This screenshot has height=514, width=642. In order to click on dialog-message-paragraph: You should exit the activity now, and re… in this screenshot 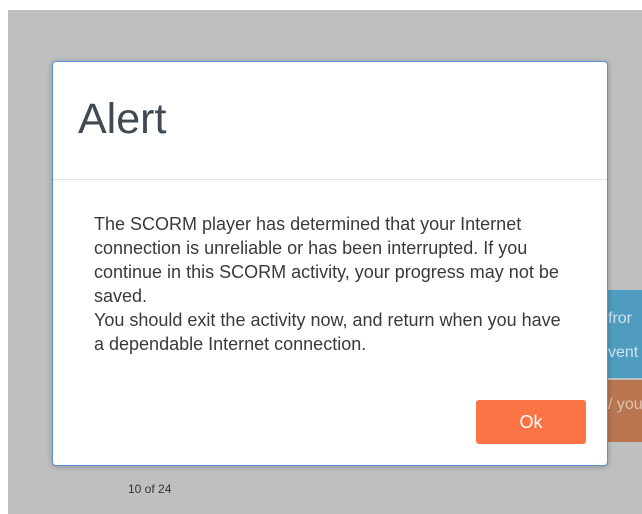, I will do `click(327, 332)`.